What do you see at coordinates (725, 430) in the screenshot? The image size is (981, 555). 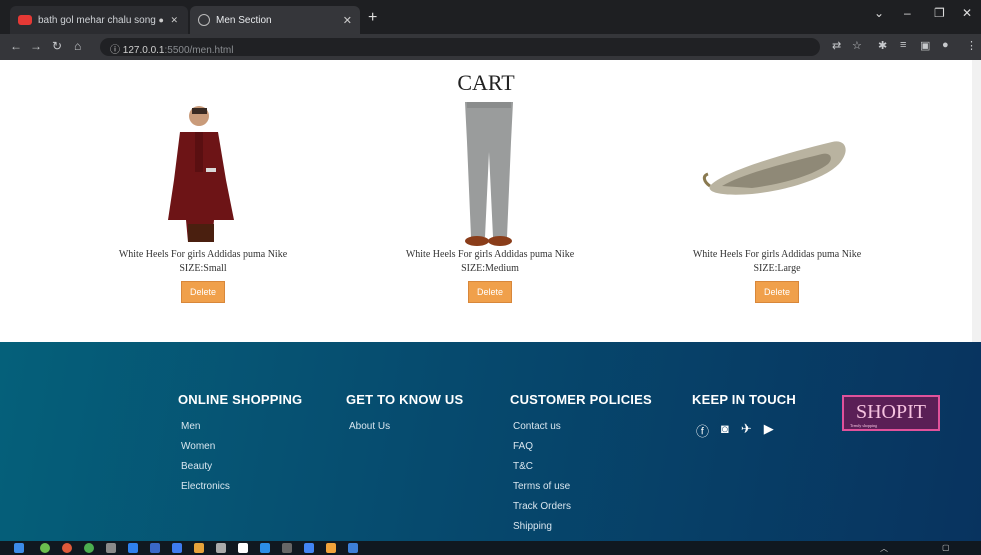 I see `instagram-icon: ◙` at bounding box center [725, 430].